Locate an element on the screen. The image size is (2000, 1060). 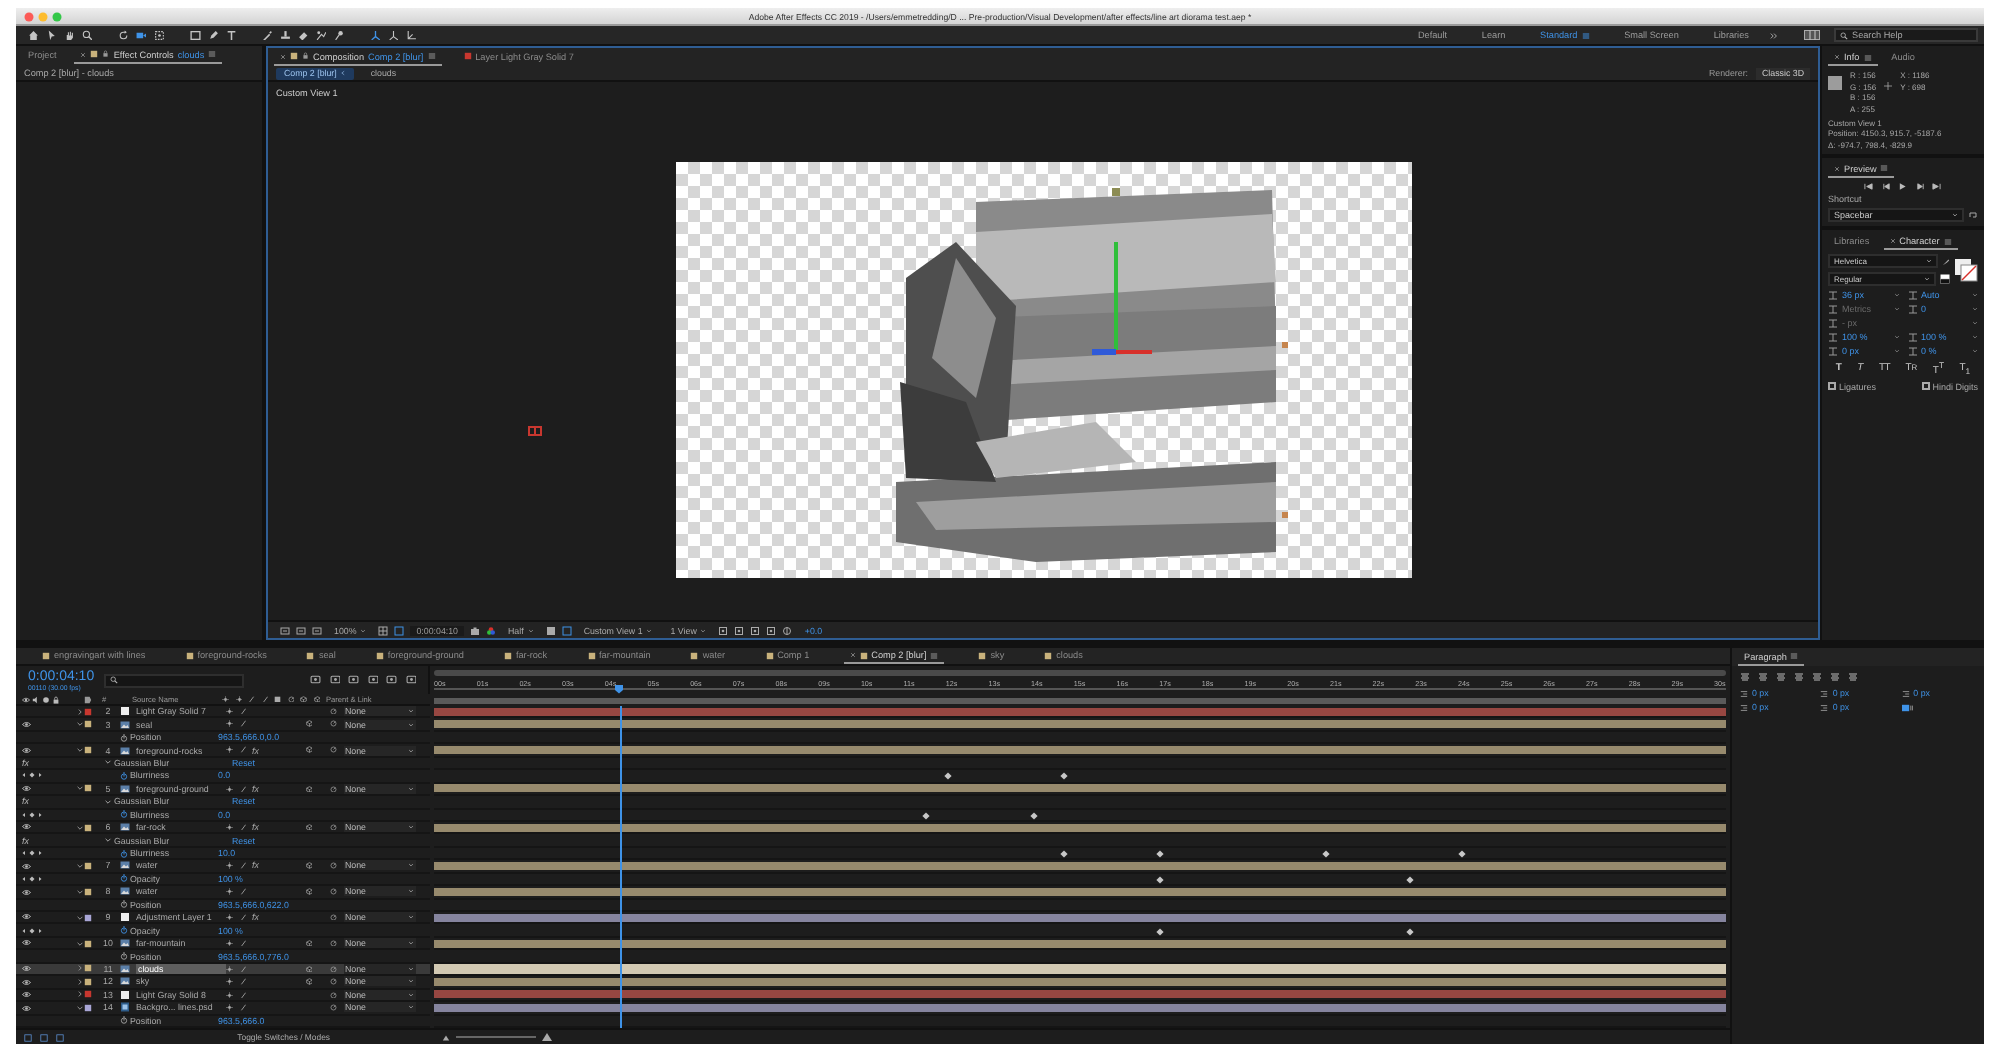
zoom-in-icon is located at coordinates (547, 1037).